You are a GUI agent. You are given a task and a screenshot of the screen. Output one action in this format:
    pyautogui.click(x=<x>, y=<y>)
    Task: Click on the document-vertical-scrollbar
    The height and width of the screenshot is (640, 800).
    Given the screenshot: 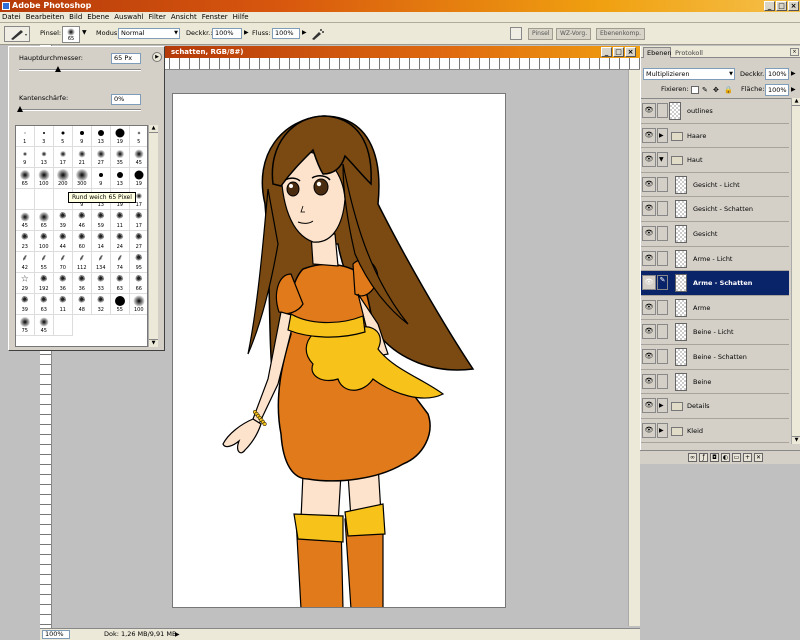 What is the action you would take?
    pyautogui.click(x=634, y=348)
    